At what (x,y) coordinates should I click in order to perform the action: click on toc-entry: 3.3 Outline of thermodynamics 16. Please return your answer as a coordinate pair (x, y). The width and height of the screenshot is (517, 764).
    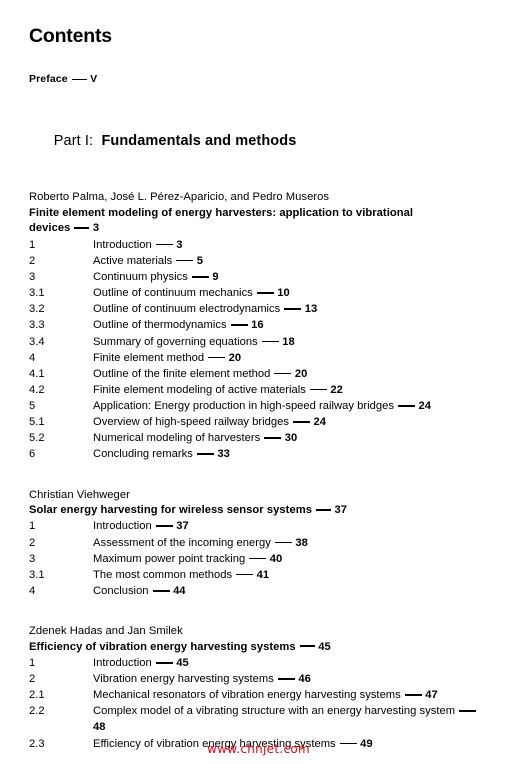
    Looking at the image, I should click on (258, 325).